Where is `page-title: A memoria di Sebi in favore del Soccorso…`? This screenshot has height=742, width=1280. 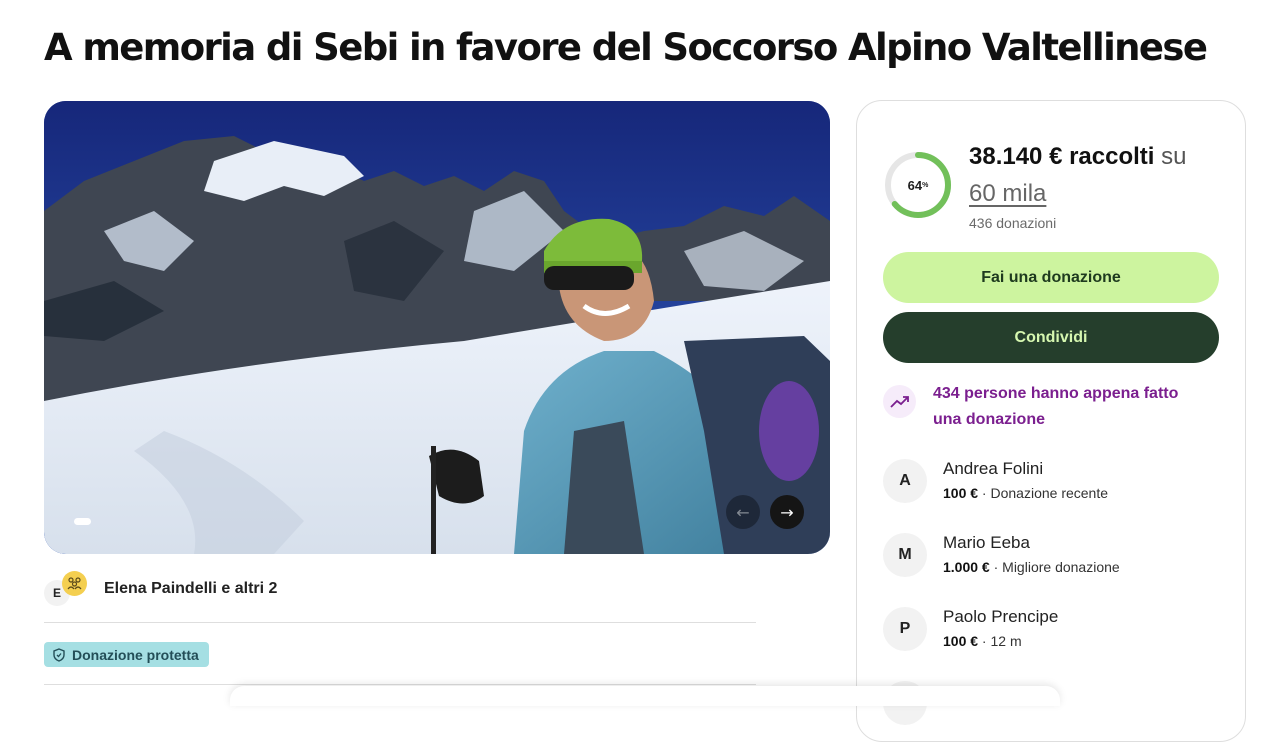 page-title: A memoria di Sebi in favore del Soccorso… is located at coordinates (626, 47).